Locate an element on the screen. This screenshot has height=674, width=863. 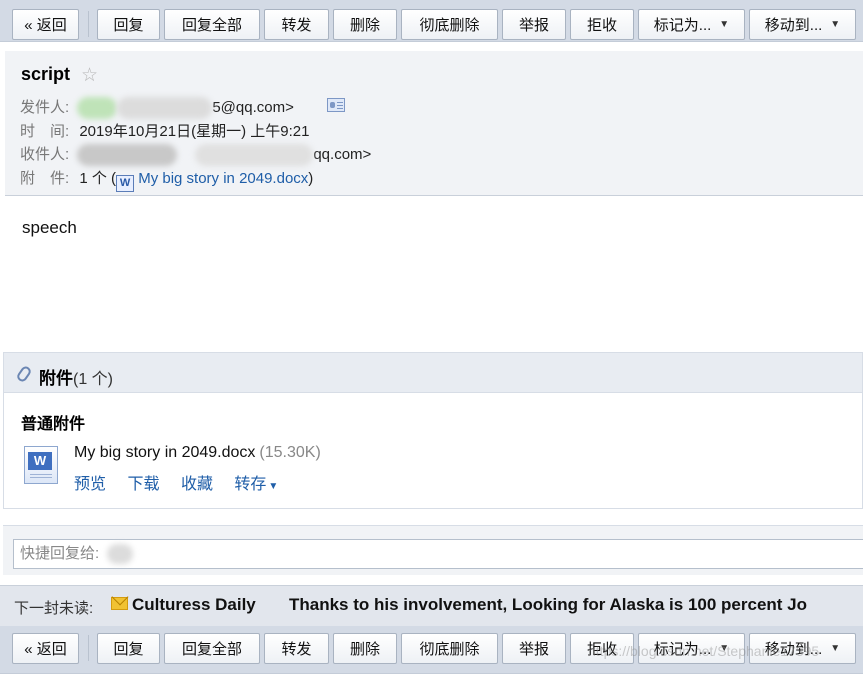
reject-button: 拒收 is located at coordinates (602, 24).